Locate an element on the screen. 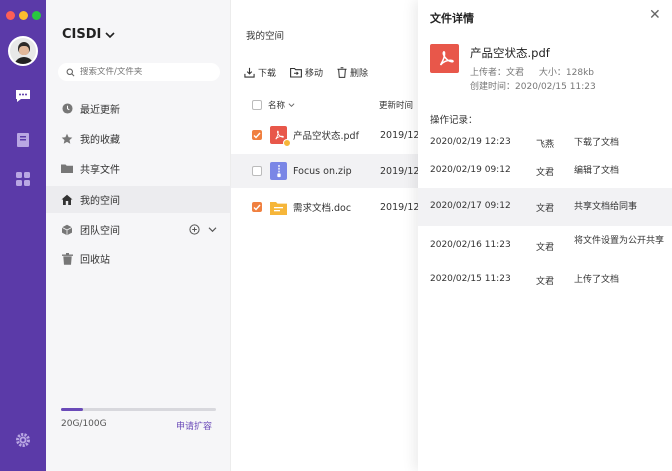 The height and width of the screenshot is (471, 672). log-row: 2020/02/19 09:12 文君 编辑了文档 is located at coordinates (525, 171).